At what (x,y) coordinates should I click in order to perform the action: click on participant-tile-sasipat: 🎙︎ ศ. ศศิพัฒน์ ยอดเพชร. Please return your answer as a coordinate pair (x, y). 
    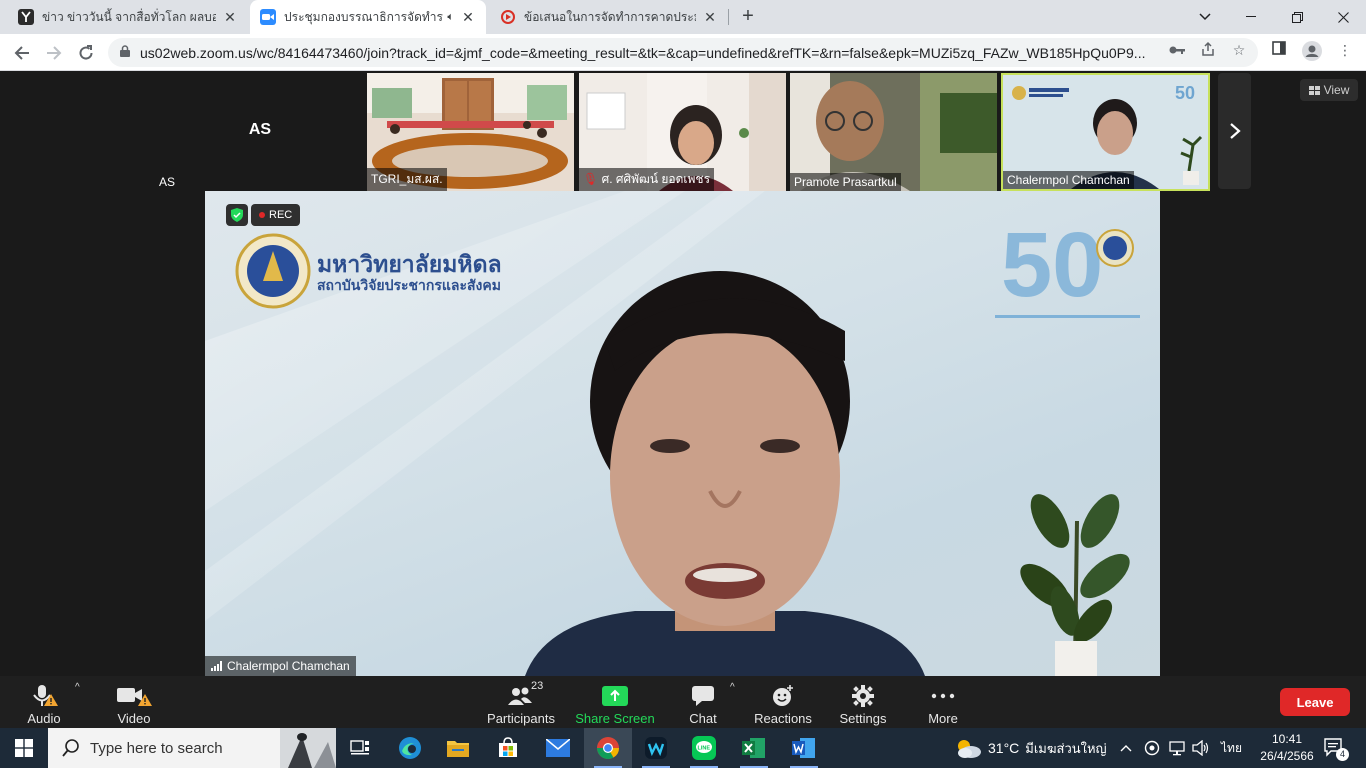
    Looking at the image, I should click on (682, 132).